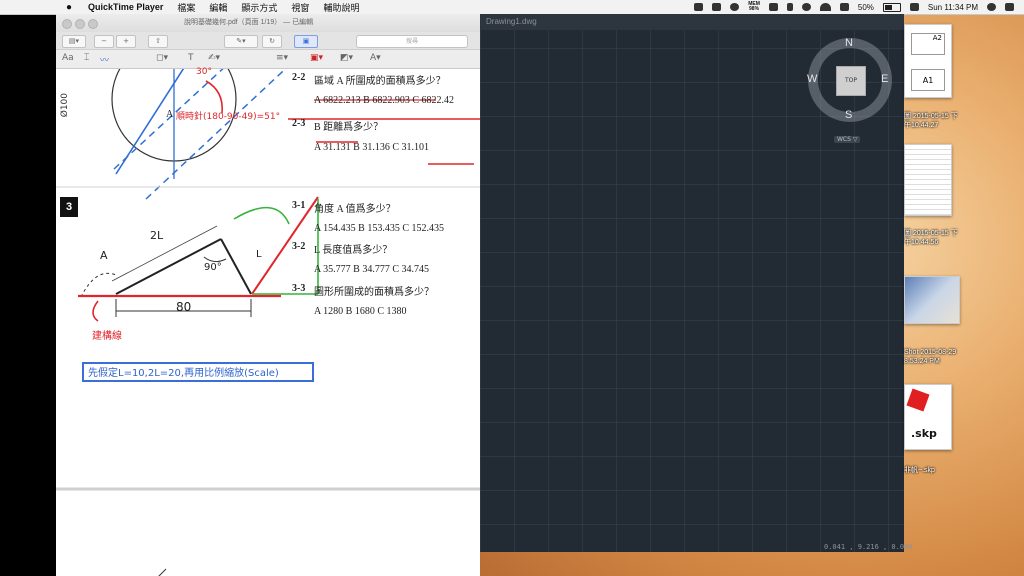  What do you see at coordinates (68, 58) in the screenshot?
I see `text-style-icon: Aa` at bounding box center [68, 58].